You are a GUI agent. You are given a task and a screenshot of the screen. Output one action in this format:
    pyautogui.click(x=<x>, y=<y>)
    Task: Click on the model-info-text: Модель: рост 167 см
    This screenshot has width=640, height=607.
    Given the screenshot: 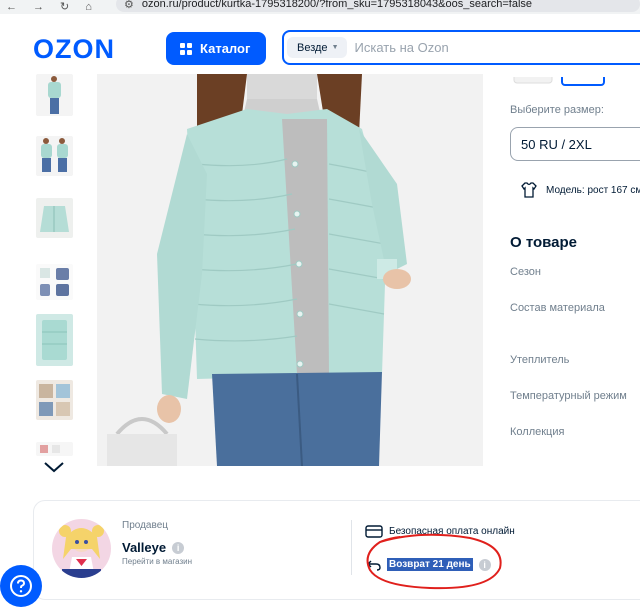 What is the action you would take?
    pyautogui.click(x=593, y=190)
    